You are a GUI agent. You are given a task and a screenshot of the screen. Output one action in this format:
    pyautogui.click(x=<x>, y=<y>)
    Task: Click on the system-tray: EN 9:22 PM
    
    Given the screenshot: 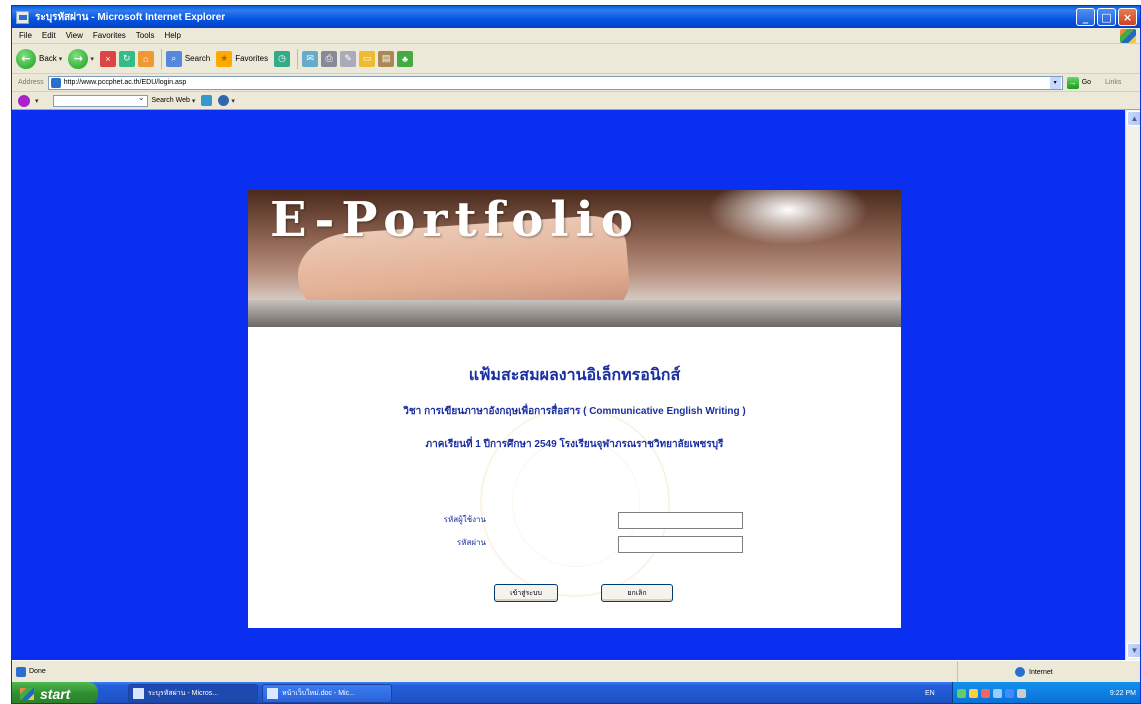 What is the action you would take?
    pyautogui.click(x=1032, y=692)
    